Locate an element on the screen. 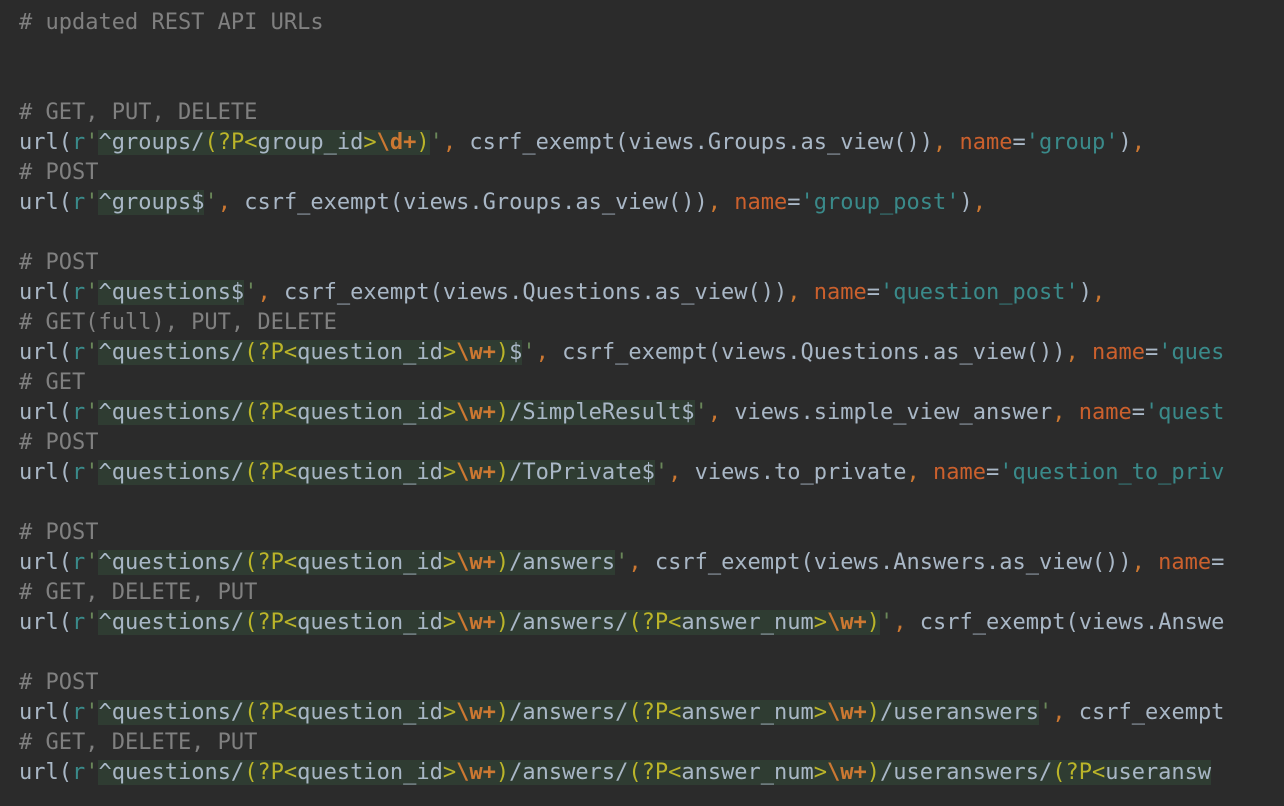  code-token: answer_num is located at coordinates (747, 712).